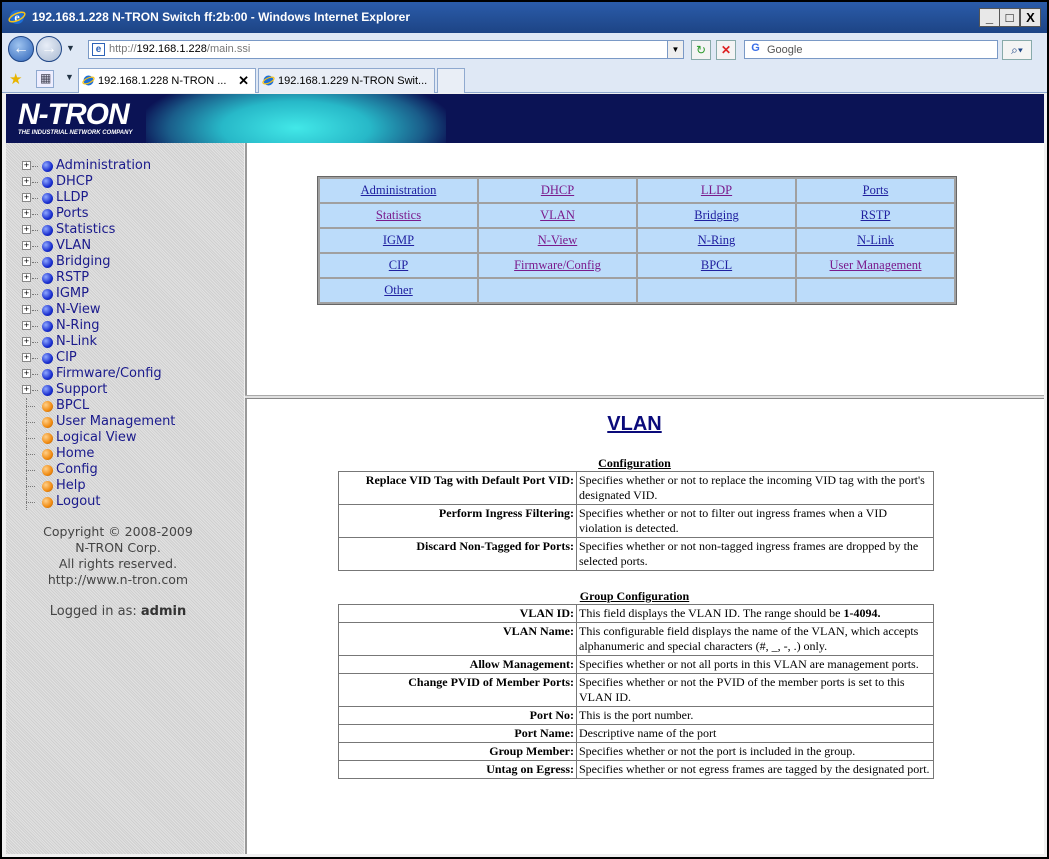 The image size is (1049, 859). I want to click on nav-grid-cell: Statistics, so click(398, 215).